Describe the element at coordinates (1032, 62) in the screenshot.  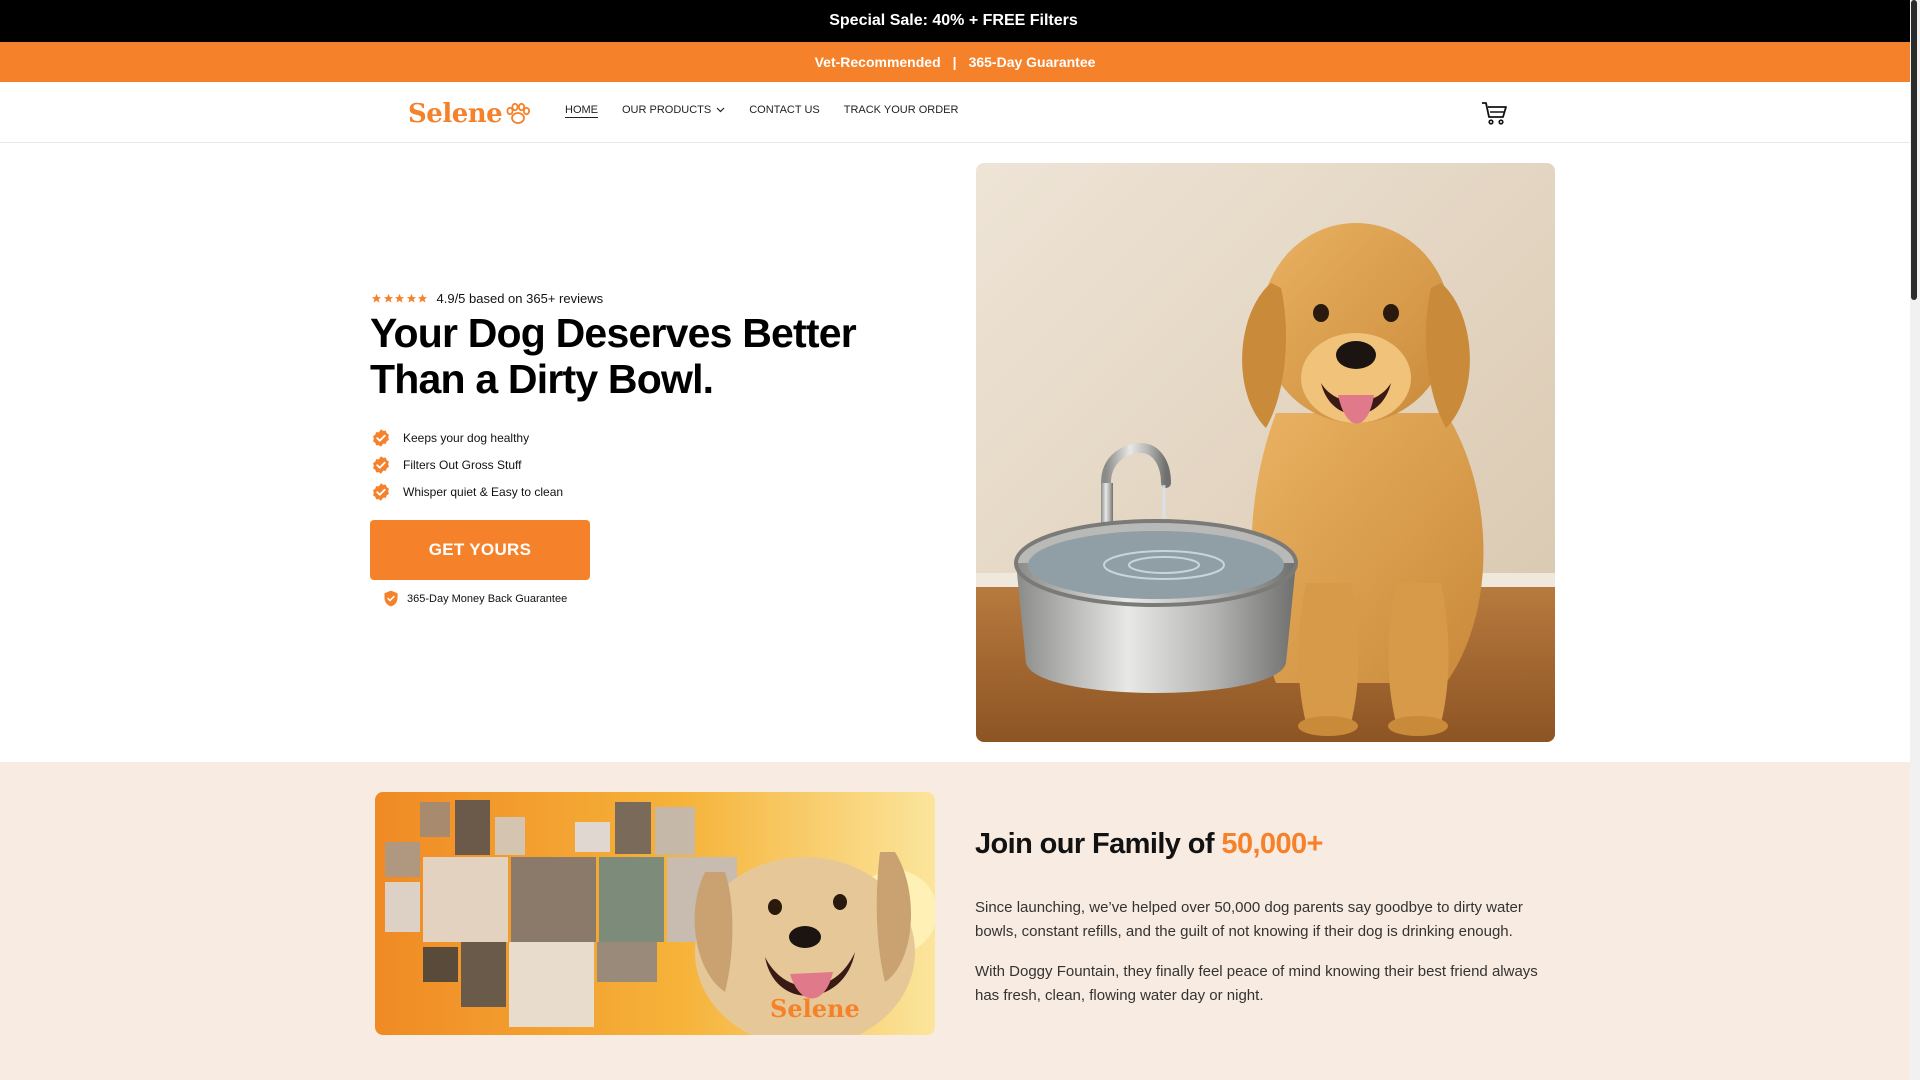
I see `promo-right: 365-Day Guarantee` at that location.